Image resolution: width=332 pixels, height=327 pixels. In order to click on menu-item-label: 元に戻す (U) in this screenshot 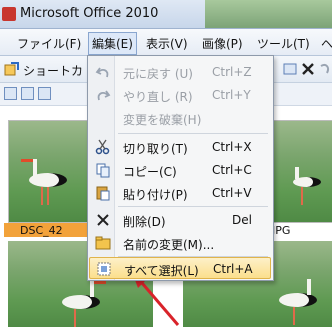, I will do `click(158, 74)`.